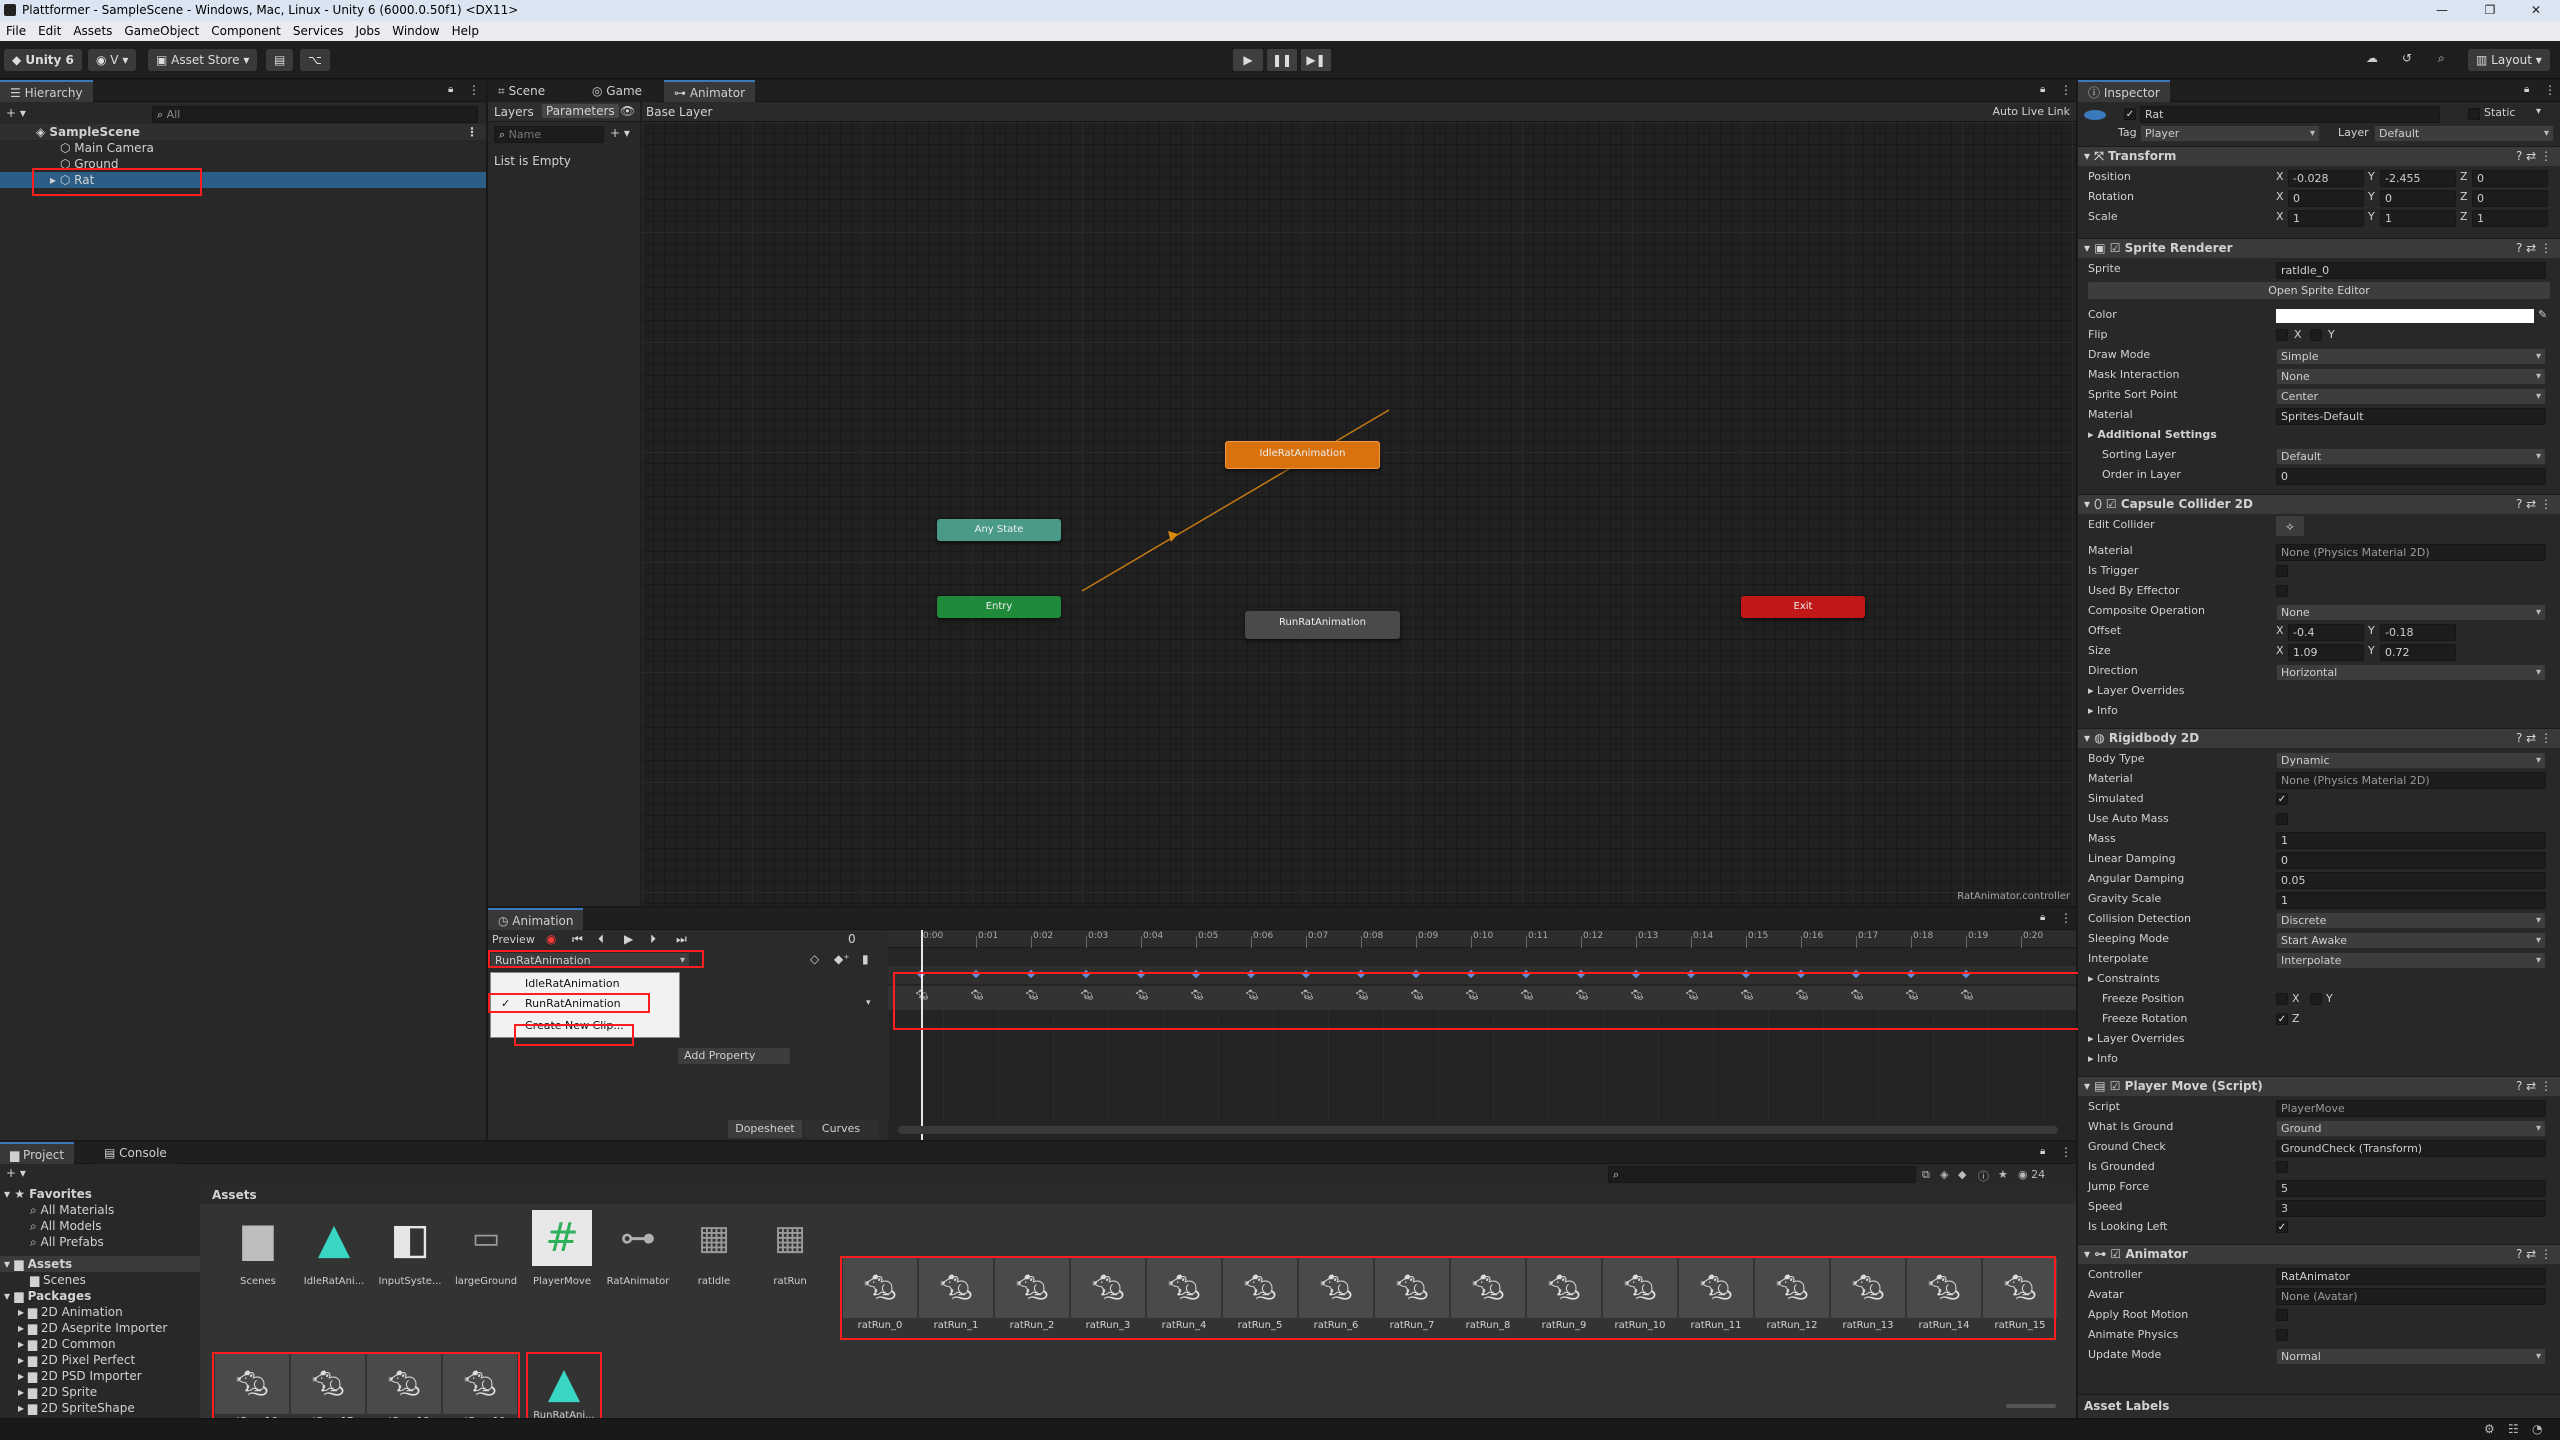 The image size is (2560, 1440). Describe the element at coordinates (2152, 434) in the screenshot. I see `foldout-row: ▸ Additional Settings` at that location.